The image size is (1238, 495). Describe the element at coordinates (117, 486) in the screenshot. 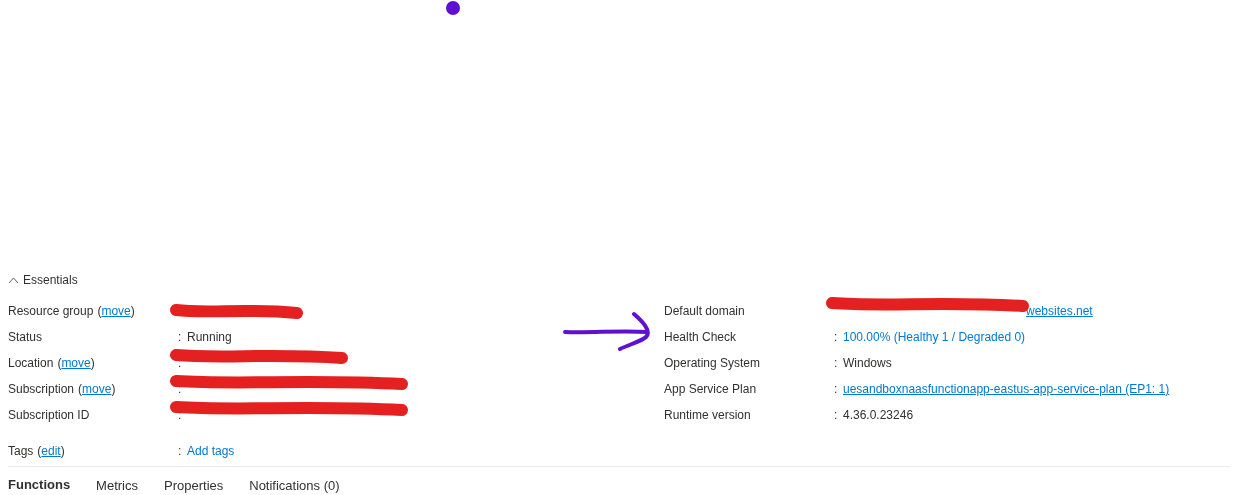

I see `tab: Metrics` at that location.